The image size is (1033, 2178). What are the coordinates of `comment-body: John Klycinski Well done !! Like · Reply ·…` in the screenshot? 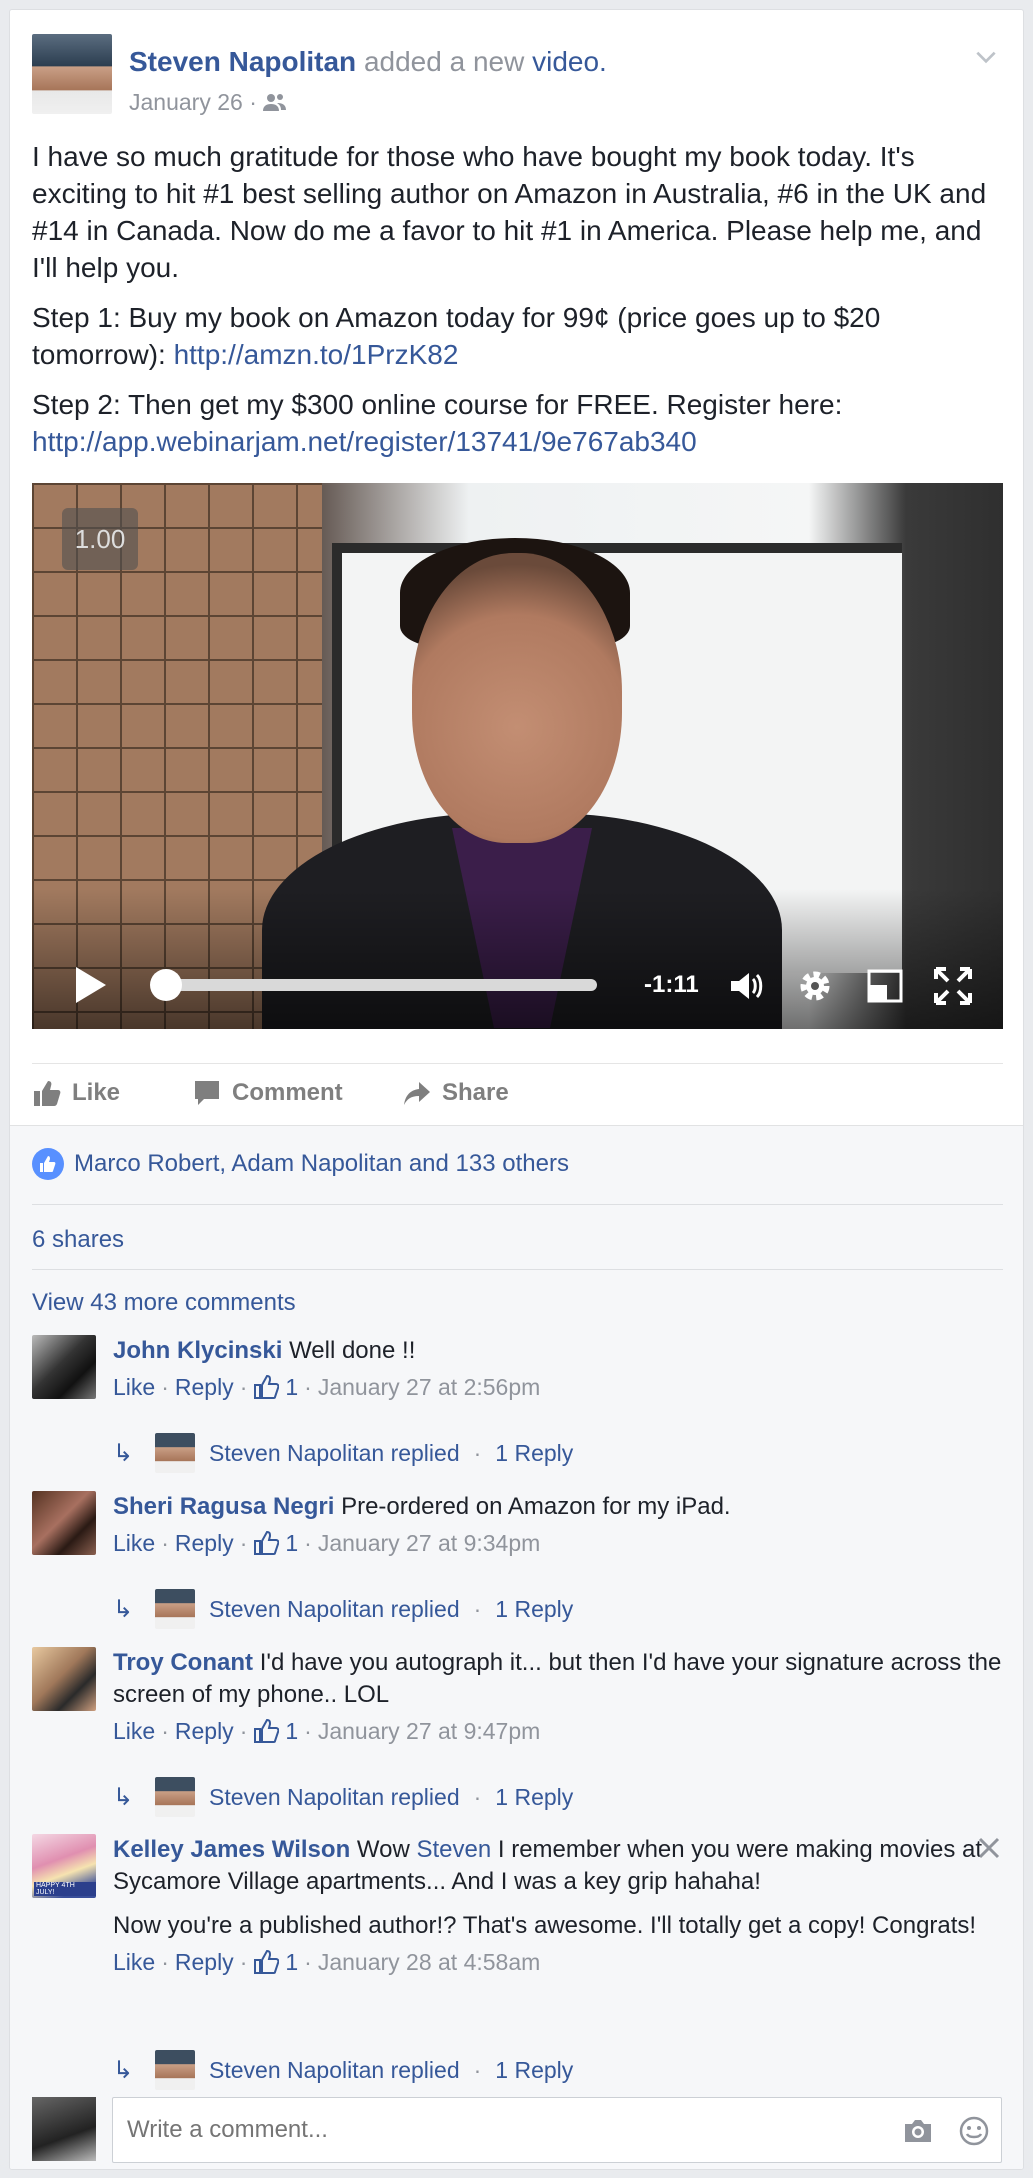 It's located at (558, 1369).